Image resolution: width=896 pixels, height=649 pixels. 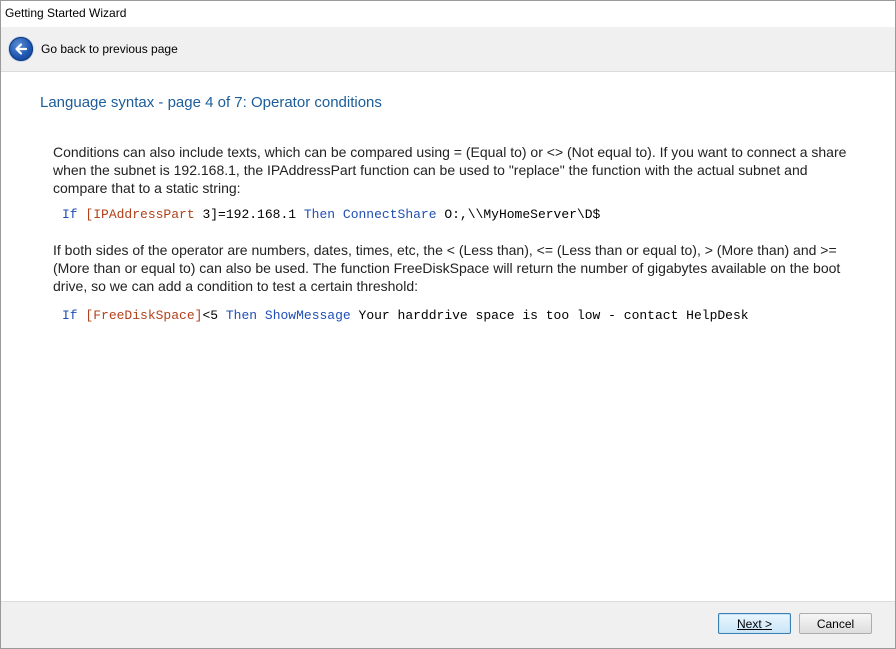 What do you see at coordinates (307, 315) in the screenshot?
I see `code-command: ShowMessage` at bounding box center [307, 315].